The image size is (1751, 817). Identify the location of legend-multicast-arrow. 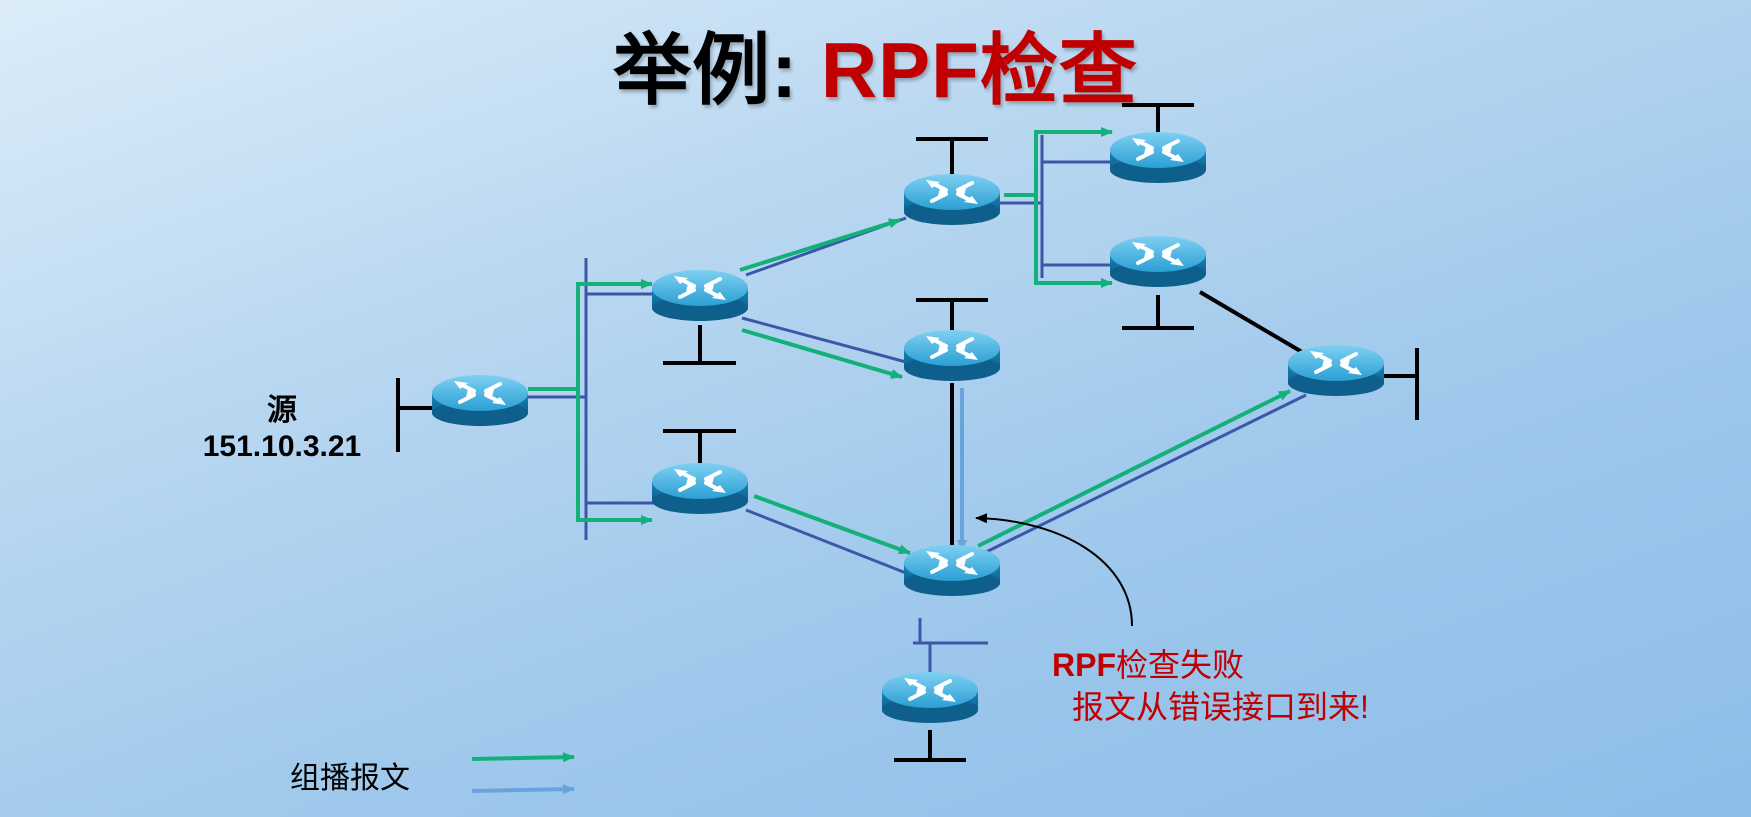
(523, 757).